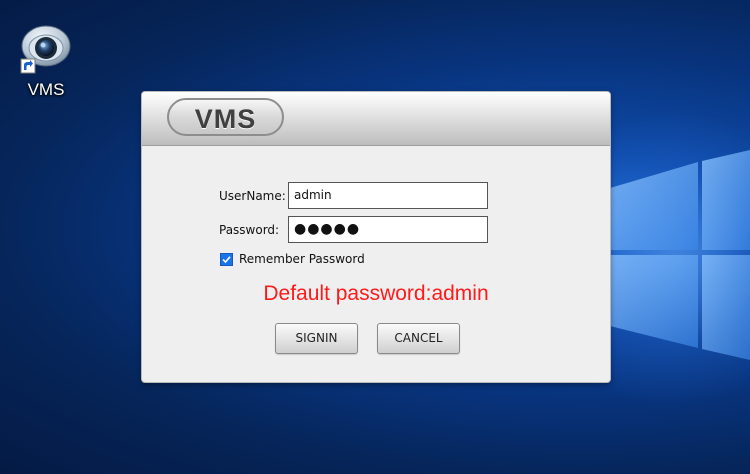 The height and width of the screenshot is (474, 750). I want to click on desktop-shortcut-label: VMS, so click(46, 89).